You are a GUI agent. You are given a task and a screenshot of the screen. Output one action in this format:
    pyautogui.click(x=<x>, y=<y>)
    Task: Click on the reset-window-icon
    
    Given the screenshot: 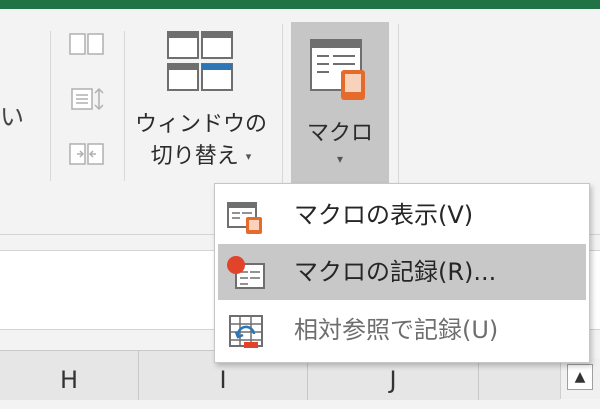 What is the action you would take?
    pyautogui.click(x=86, y=154)
    